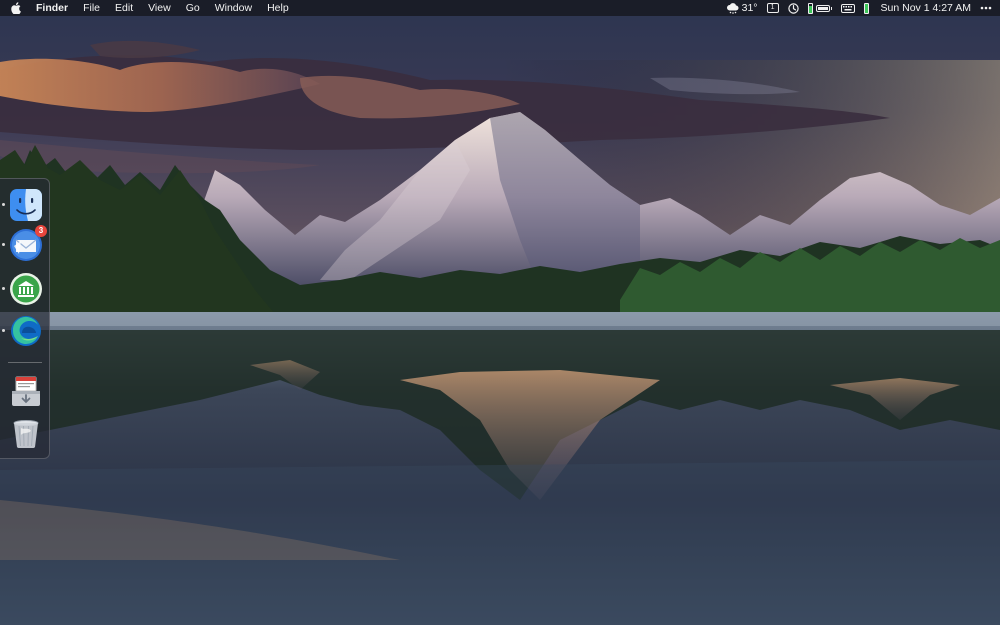  What do you see at coordinates (124, 8) in the screenshot?
I see `menu-edit: Edit` at bounding box center [124, 8].